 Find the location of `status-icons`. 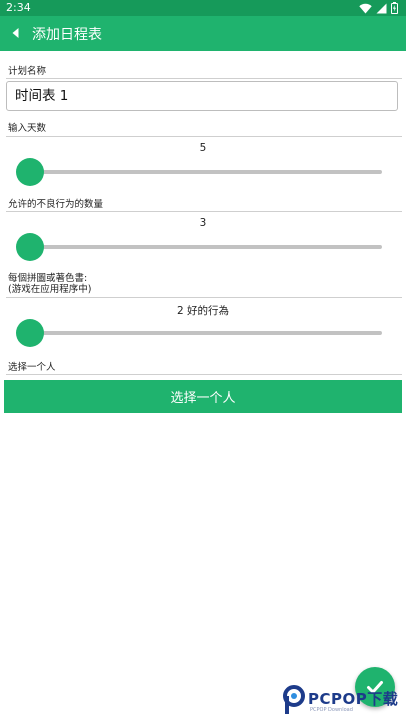

status-icons is located at coordinates (378, 8).